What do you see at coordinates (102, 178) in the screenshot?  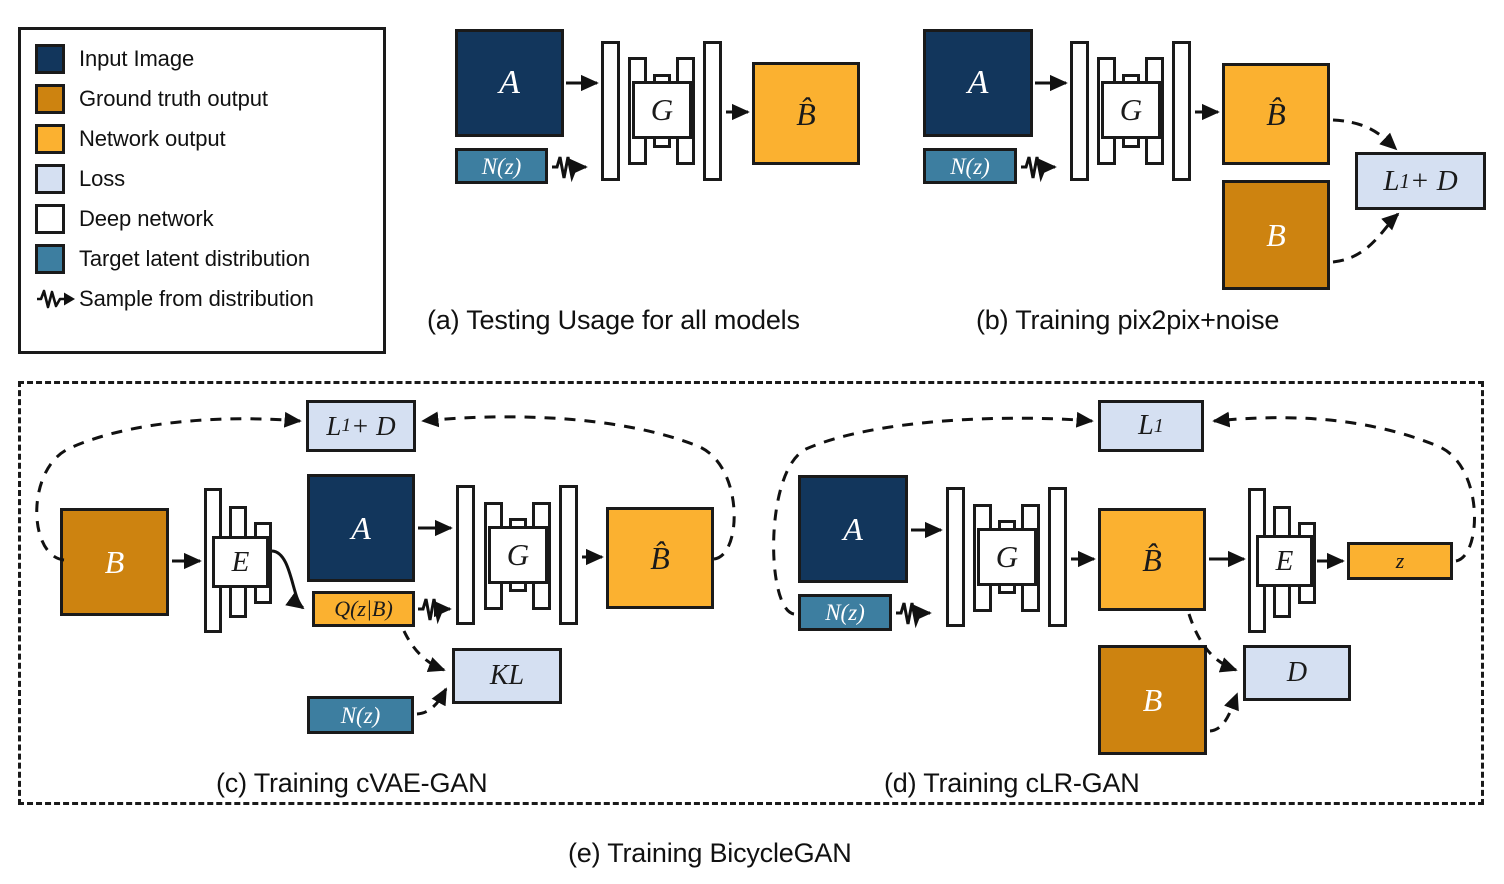 I see `legend-label: Loss` at bounding box center [102, 178].